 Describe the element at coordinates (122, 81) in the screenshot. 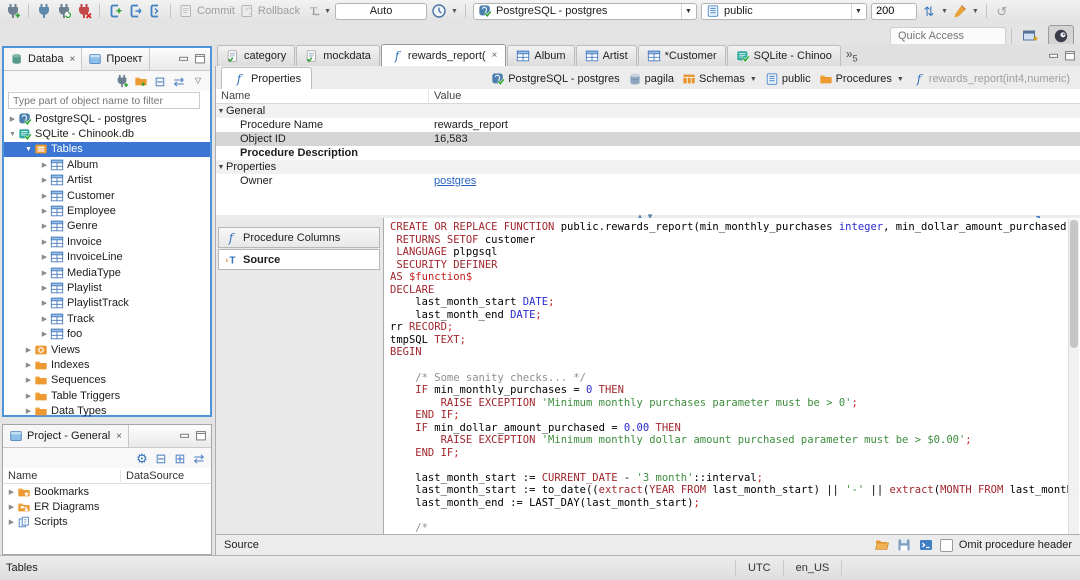

I see `plug-new-icon` at that location.